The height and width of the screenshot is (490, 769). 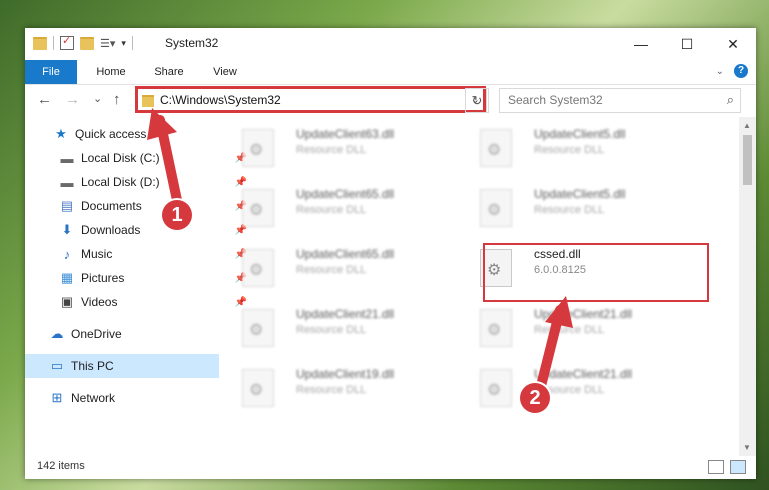 What do you see at coordinates (747, 160) in the screenshot?
I see `scrollbar-thumb` at bounding box center [747, 160].